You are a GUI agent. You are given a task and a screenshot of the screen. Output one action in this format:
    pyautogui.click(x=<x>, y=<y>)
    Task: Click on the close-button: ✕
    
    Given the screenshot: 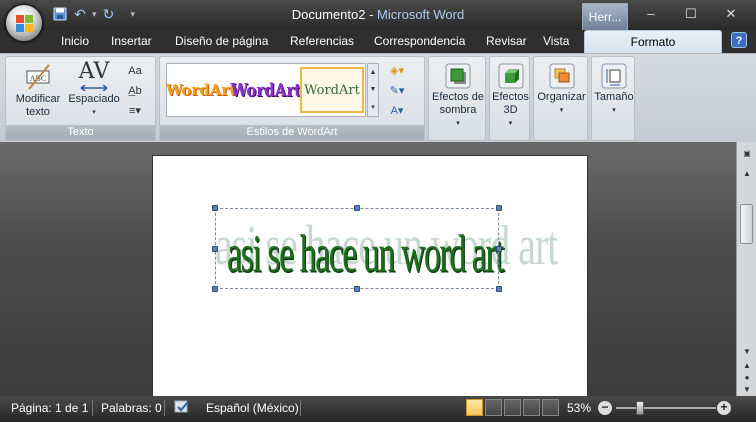 What is the action you would take?
    pyautogui.click(x=731, y=14)
    